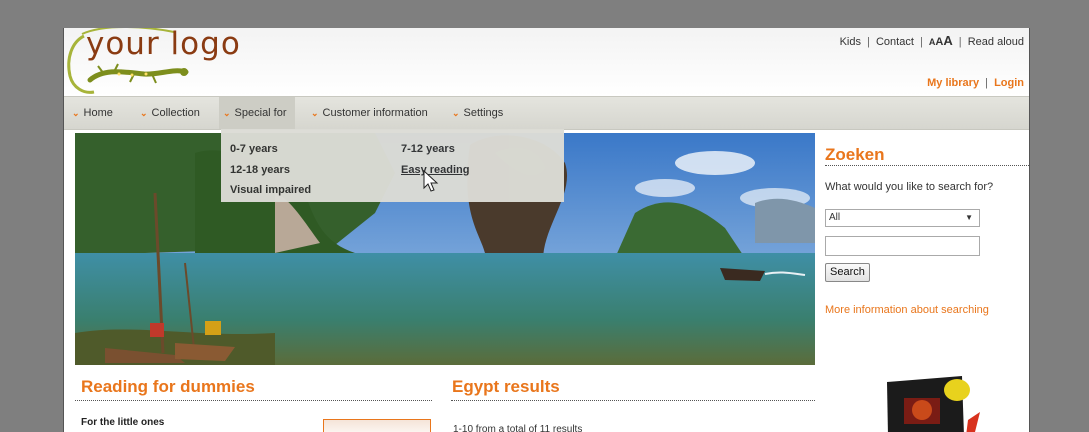 This screenshot has width=1089, height=432. What do you see at coordinates (902, 246) in the screenshot?
I see `search-input` at bounding box center [902, 246].